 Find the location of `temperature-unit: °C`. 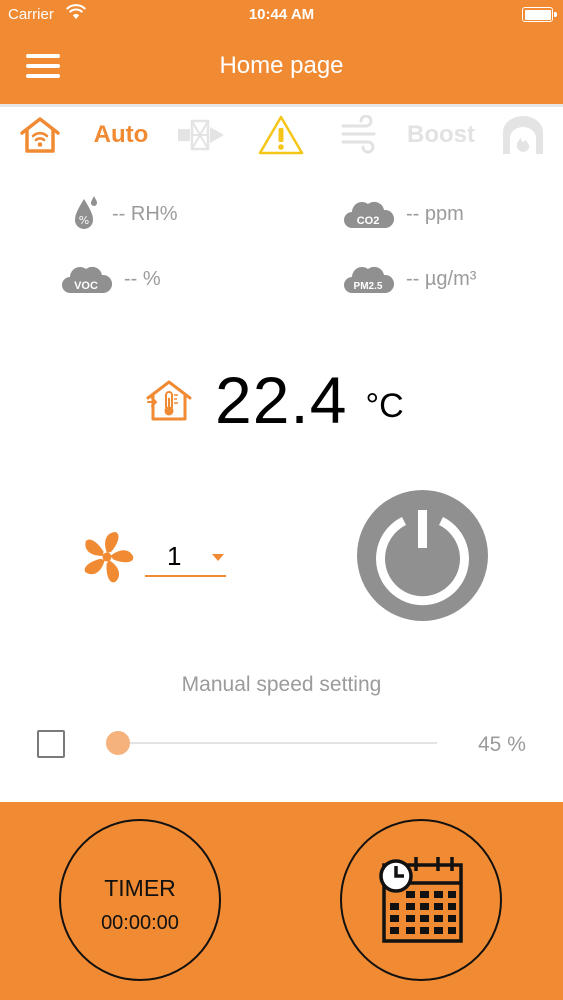

temperature-unit: °C is located at coordinates (384, 405).